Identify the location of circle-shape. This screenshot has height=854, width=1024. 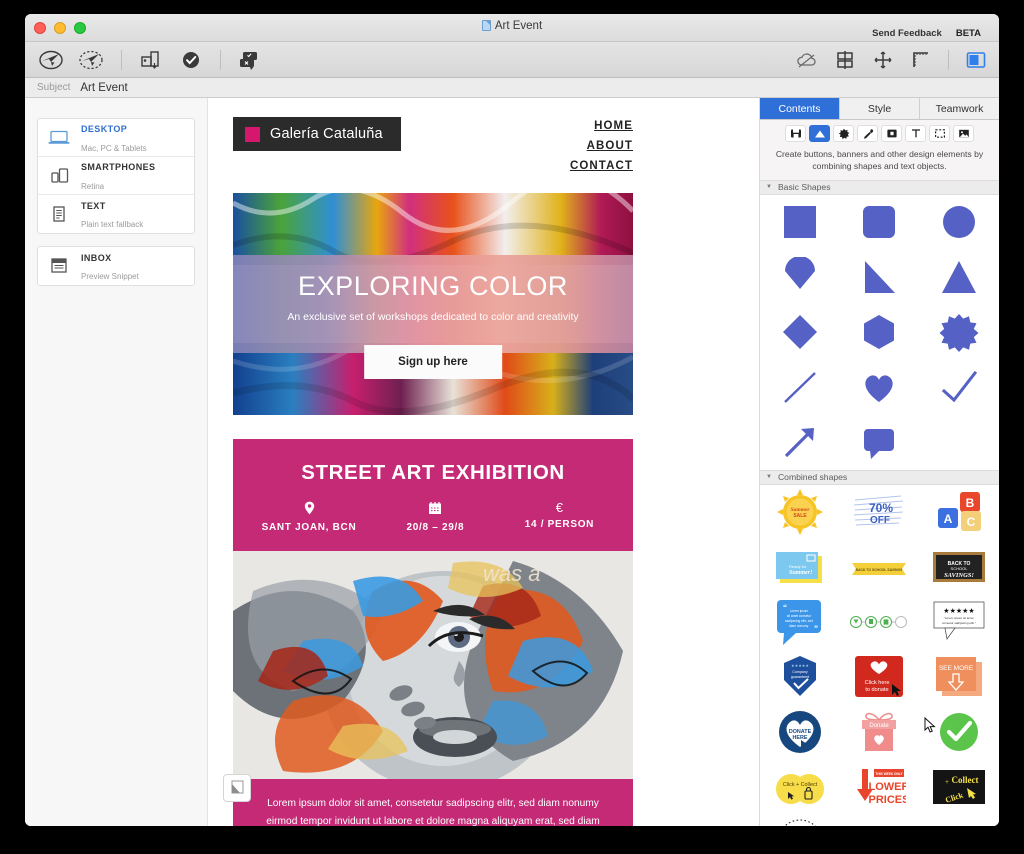
(959, 222).